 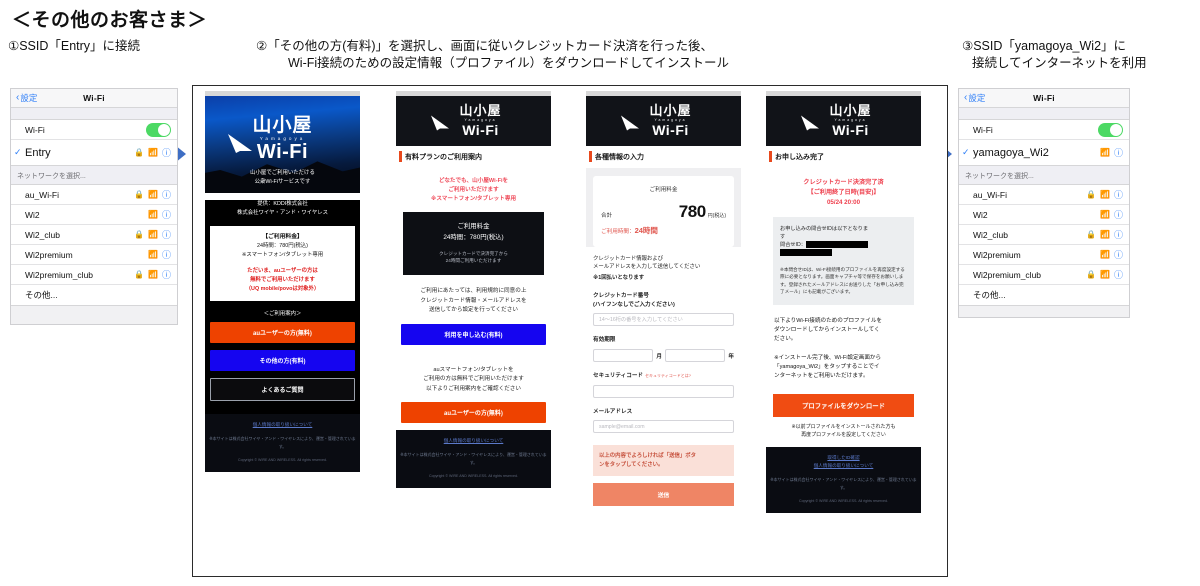 I want to click on step3-line2: 接続してインターネットを利用, so click(x=1059, y=63).